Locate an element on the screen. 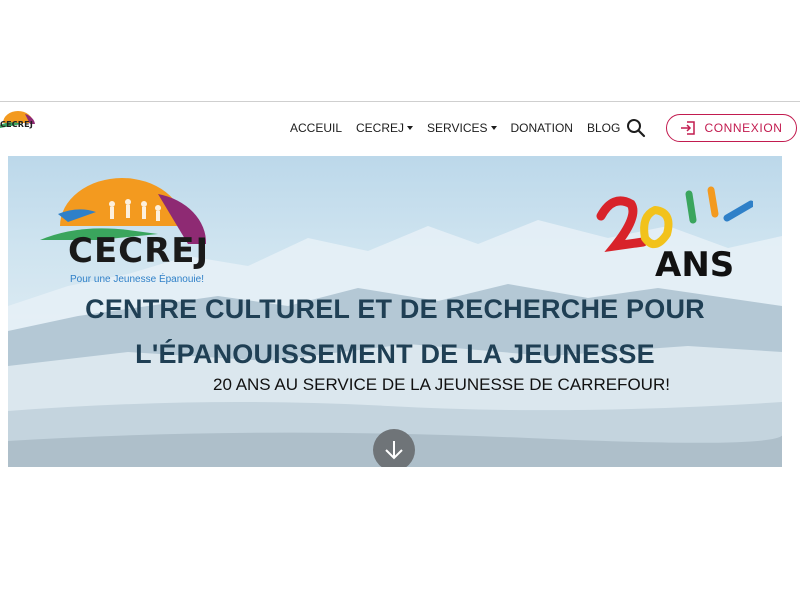 The height and width of the screenshot is (600, 800). nav-item-label: BLOG is located at coordinates (603, 128).